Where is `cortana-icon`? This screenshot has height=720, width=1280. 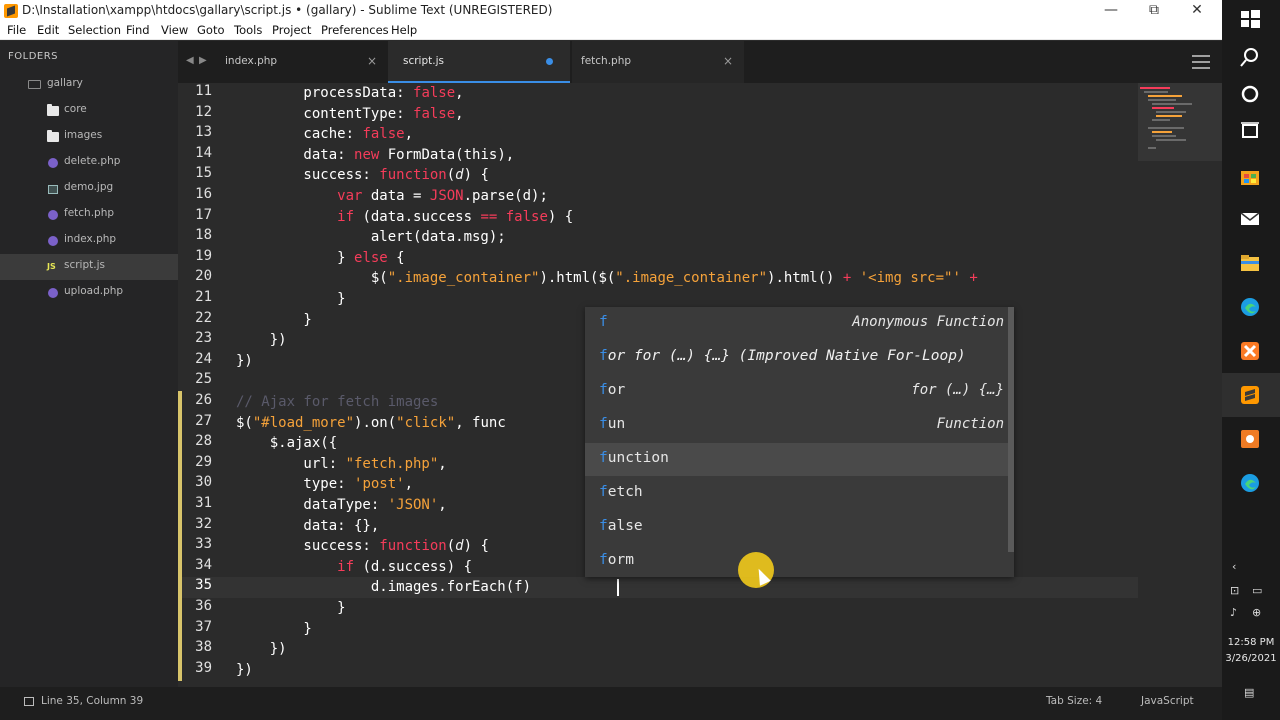 cortana-icon is located at coordinates (1250, 94).